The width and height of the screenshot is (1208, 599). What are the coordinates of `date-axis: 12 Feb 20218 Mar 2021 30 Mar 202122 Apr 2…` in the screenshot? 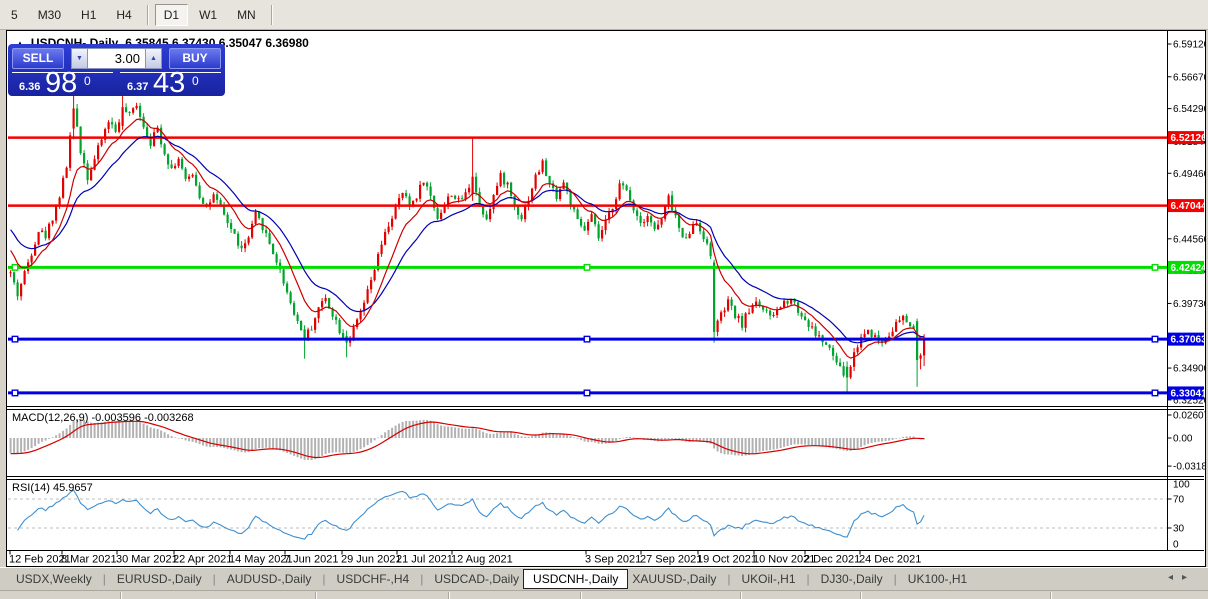 It's located at (465, 558).